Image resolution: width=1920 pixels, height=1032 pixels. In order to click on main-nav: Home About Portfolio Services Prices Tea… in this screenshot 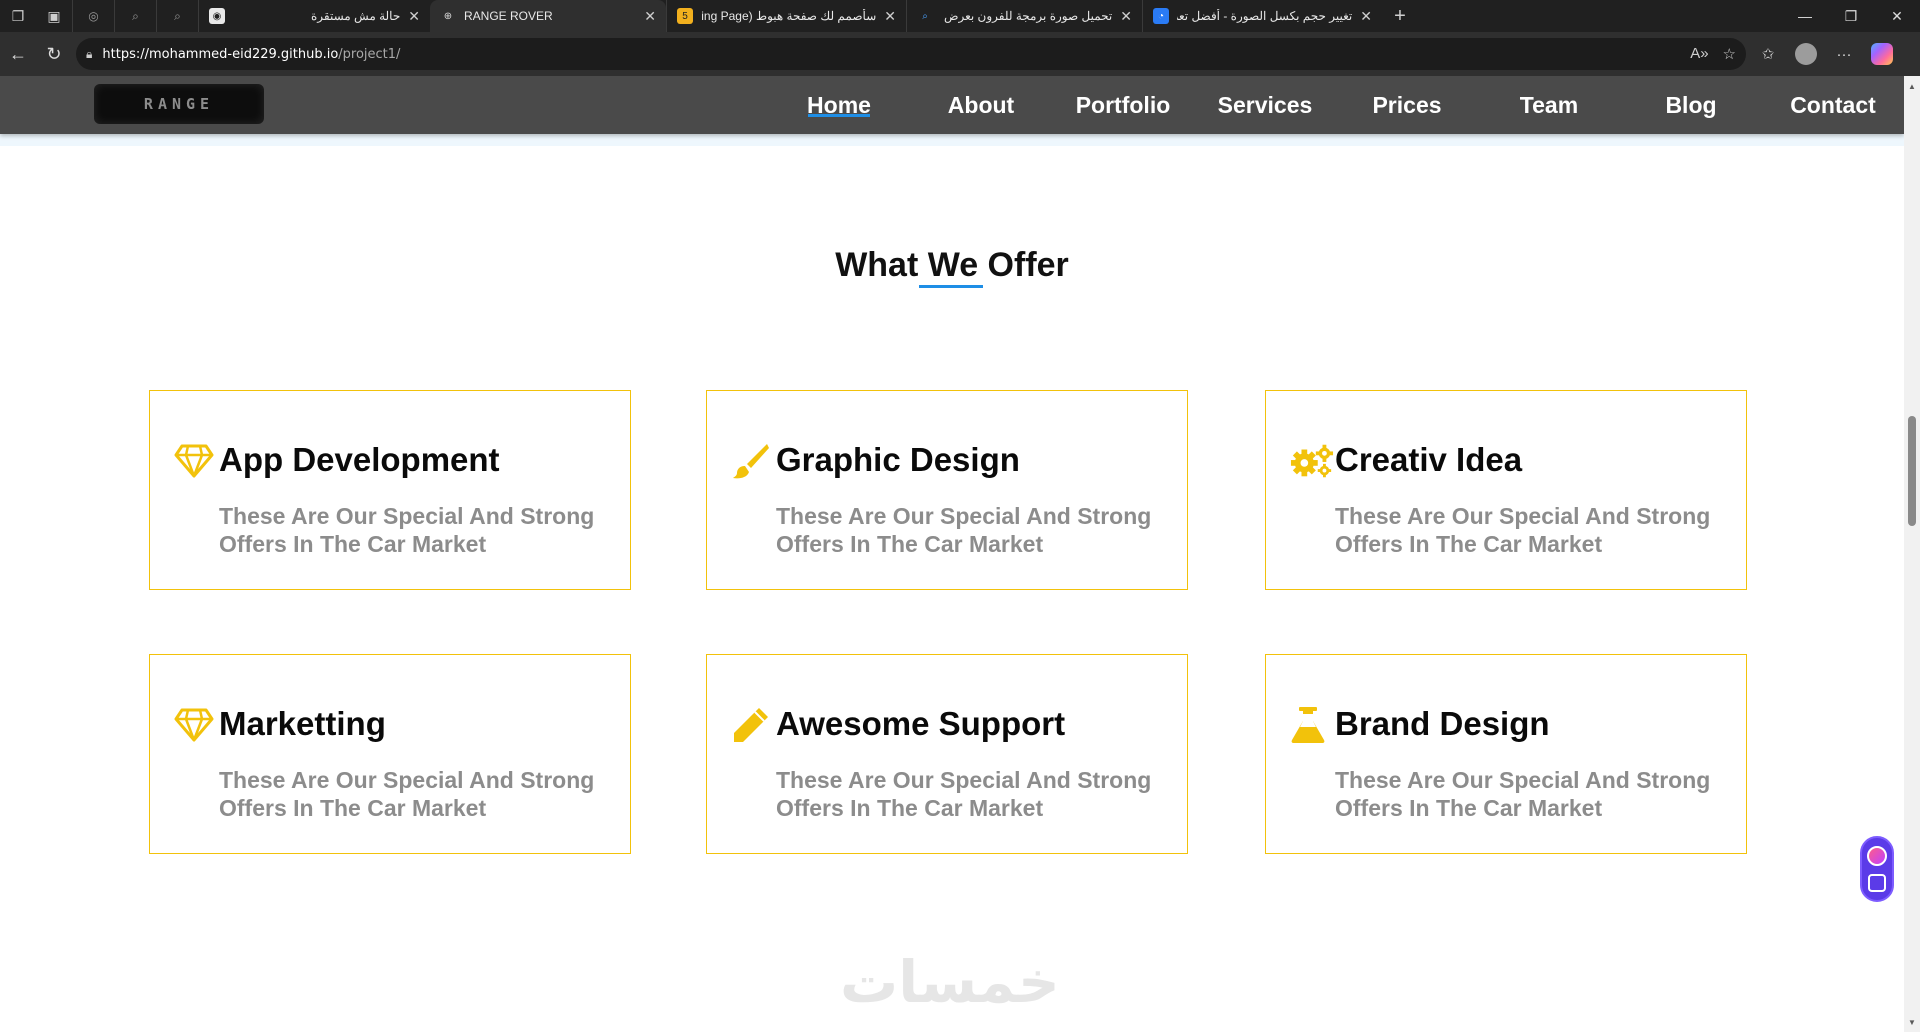, I will do `click(1336, 105)`.